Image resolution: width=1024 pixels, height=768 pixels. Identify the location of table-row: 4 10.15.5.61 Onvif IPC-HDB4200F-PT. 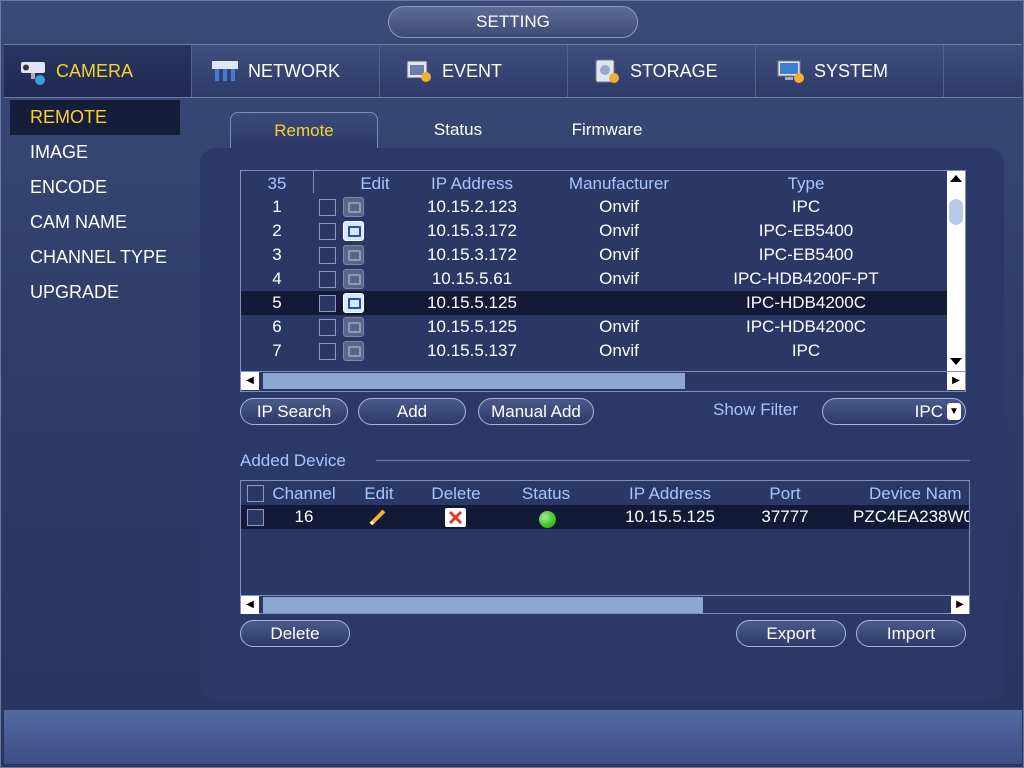
(594, 279).